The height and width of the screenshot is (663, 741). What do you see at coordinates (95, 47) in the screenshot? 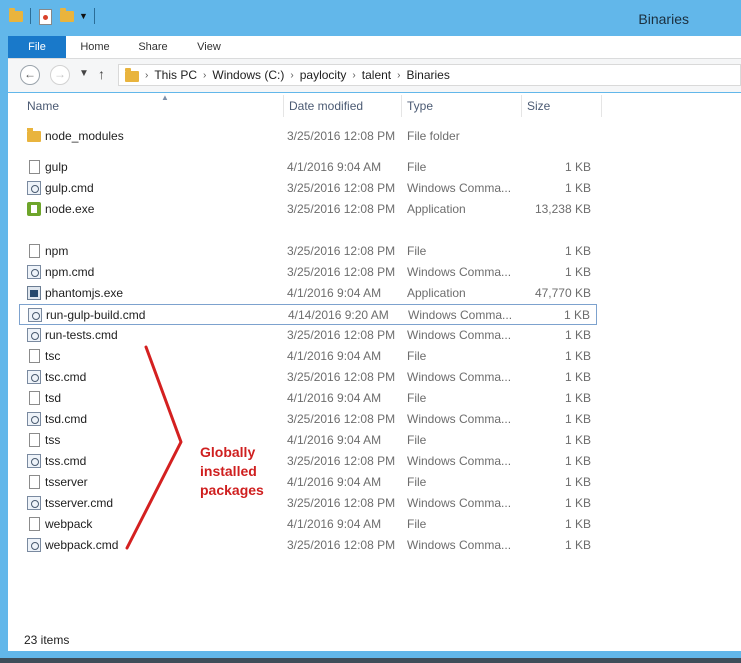
I see `tab-home: Home` at bounding box center [95, 47].